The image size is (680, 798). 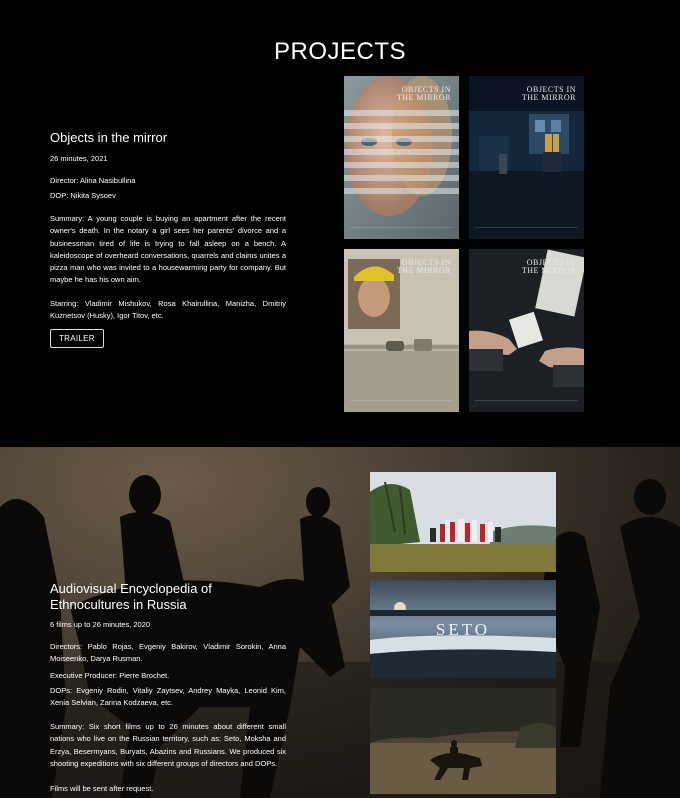 I want to click on project-producer: Executive Producer: Pierre Brochet., so click(x=110, y=675).